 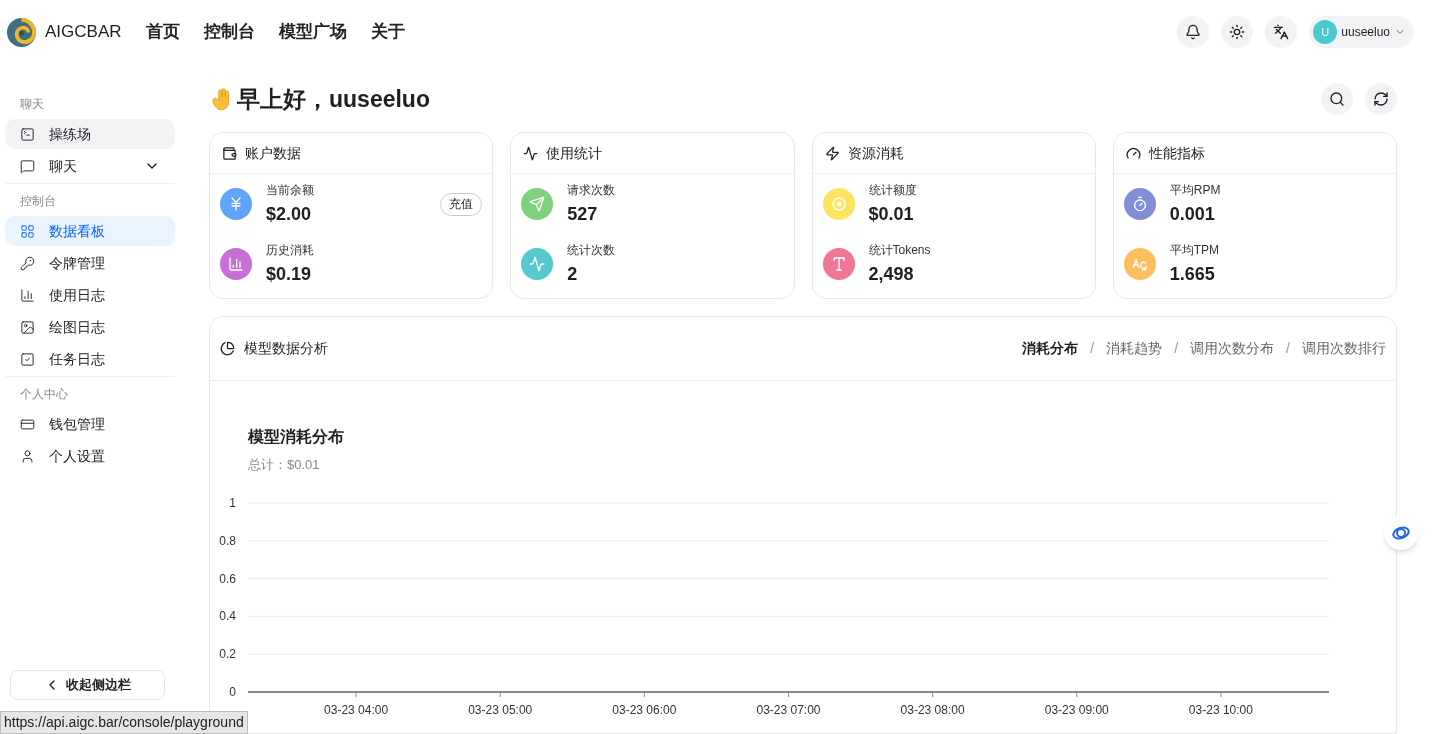 I want to click on stat-label: 平均RPM, so click(x=1195, y=190).